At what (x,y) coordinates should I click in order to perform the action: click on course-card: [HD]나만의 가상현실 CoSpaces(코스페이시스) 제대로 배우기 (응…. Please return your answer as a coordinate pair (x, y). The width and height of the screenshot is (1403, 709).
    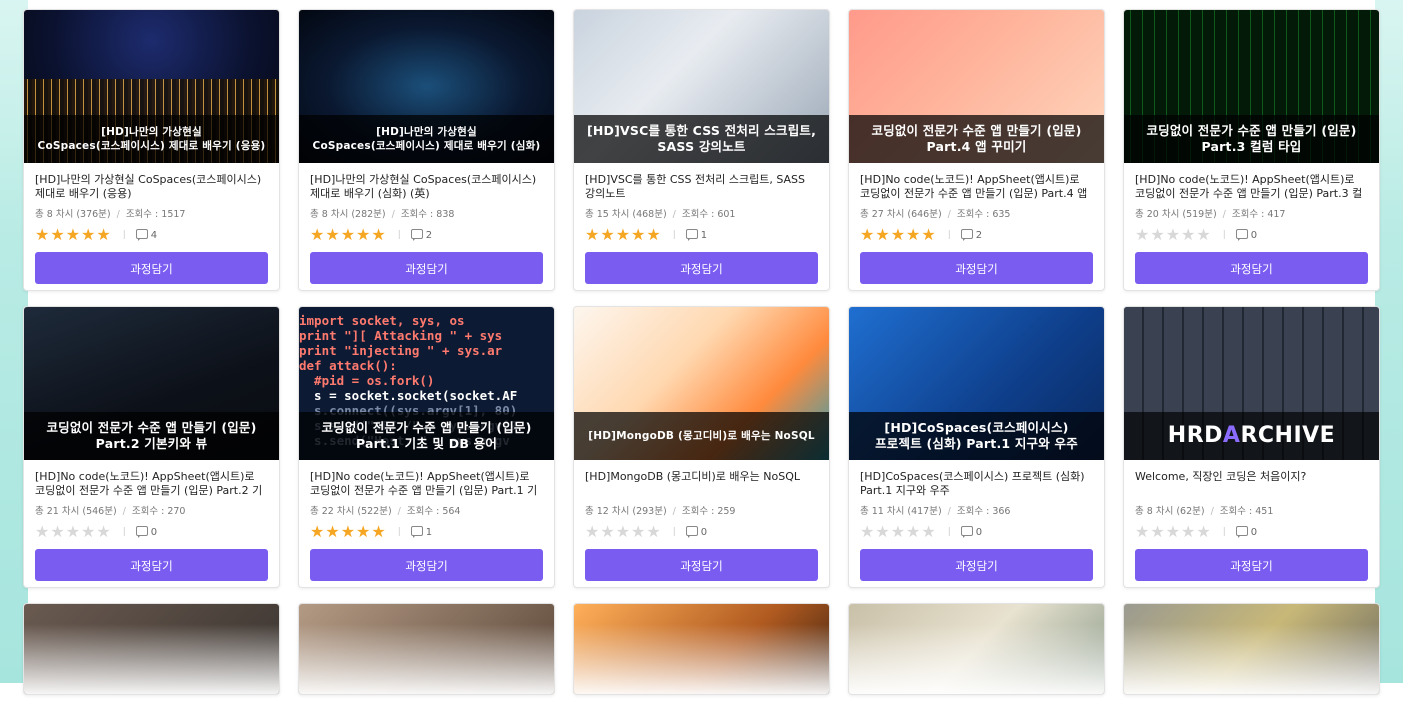
    Looking at the image, I should click on (151, 150).